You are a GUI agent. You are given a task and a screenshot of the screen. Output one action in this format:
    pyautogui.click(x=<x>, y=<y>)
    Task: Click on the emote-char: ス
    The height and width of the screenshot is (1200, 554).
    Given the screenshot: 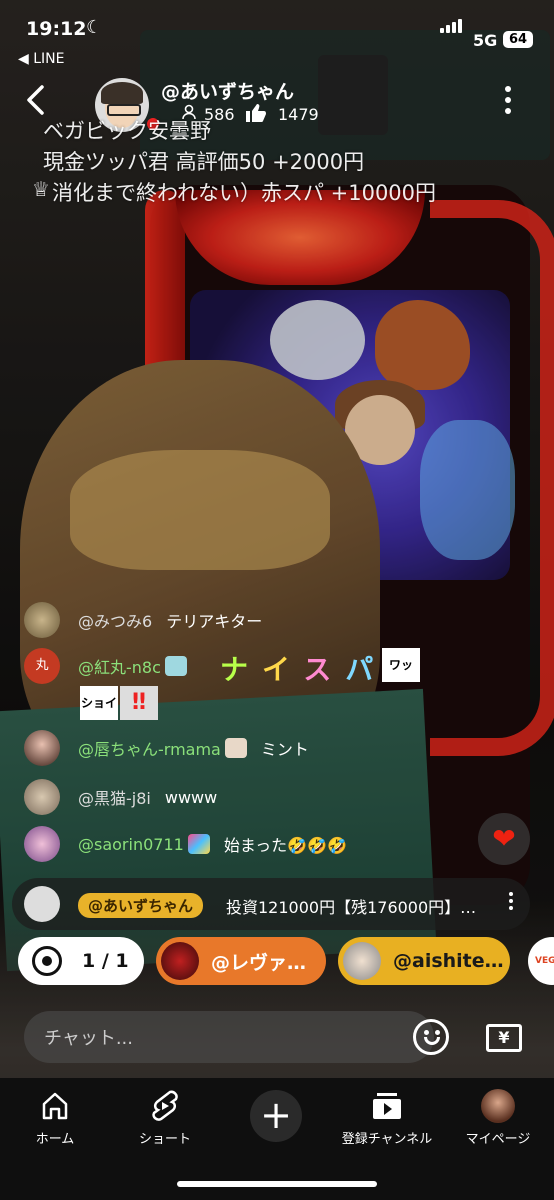 What is the action you would take?
    pyautogui.click(x=324, y=669)
    